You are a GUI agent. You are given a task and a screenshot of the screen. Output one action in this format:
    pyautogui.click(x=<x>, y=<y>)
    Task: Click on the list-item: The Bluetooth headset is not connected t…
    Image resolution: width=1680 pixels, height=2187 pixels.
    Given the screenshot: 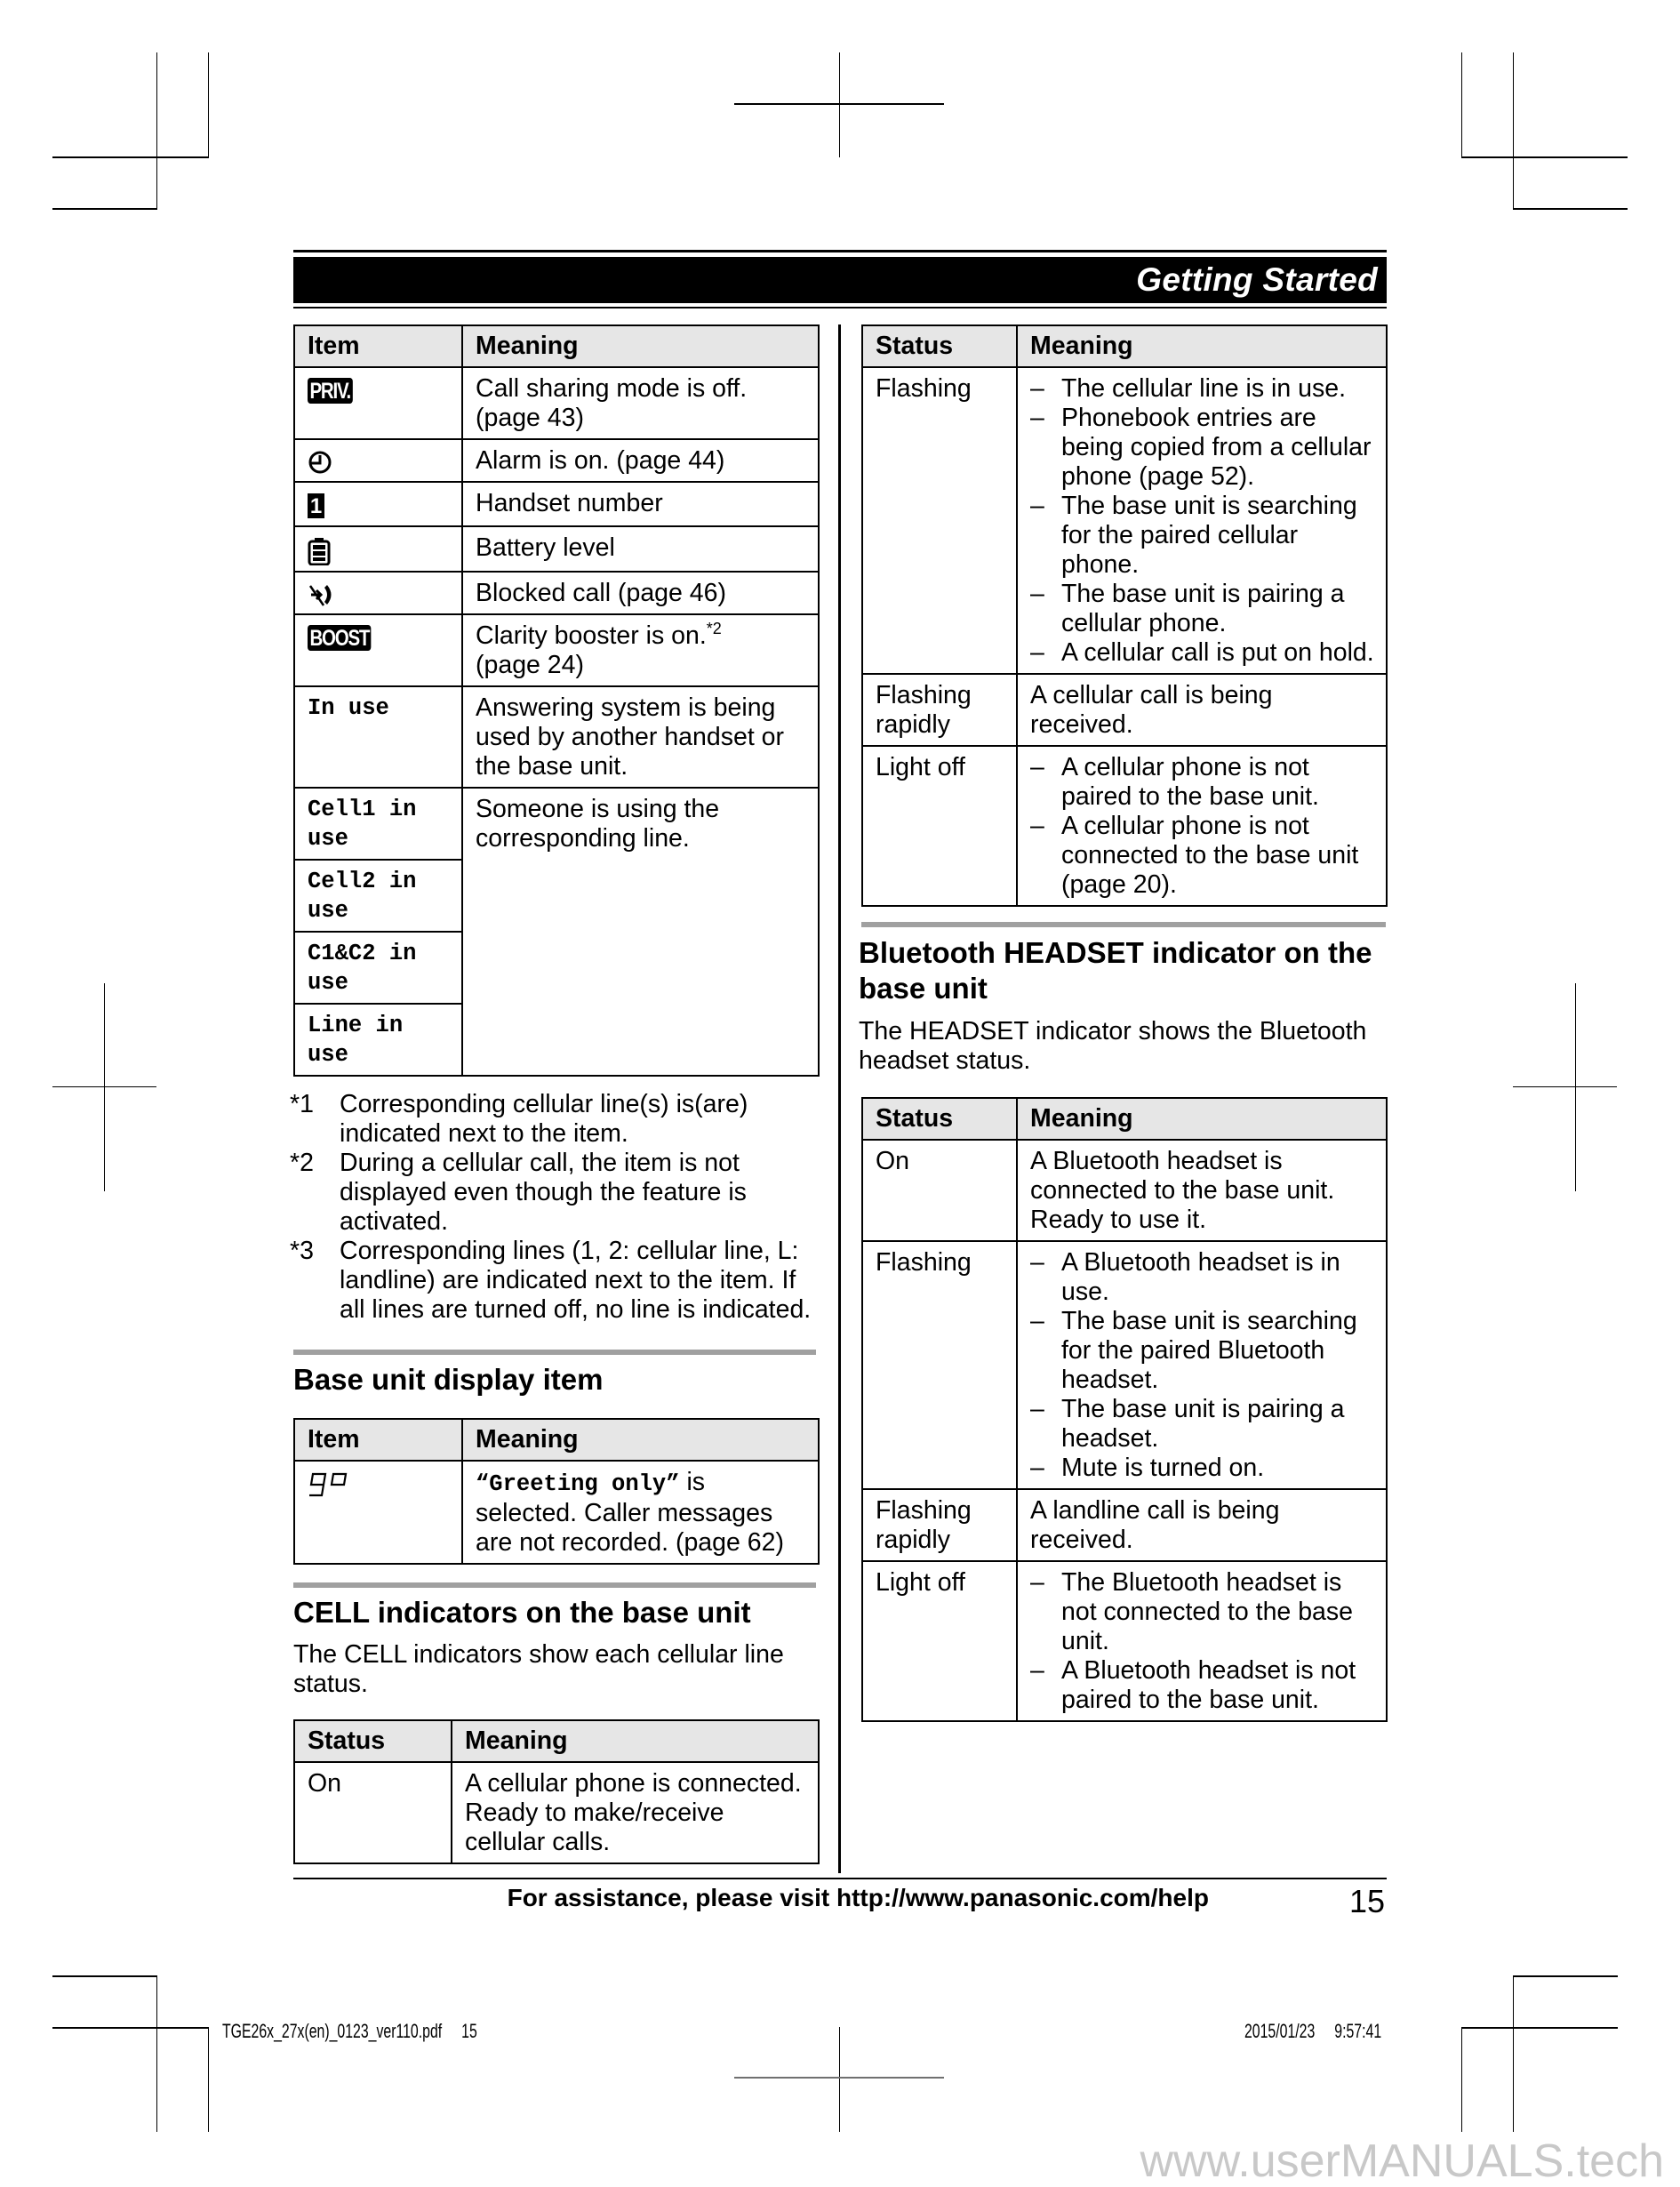 What is the action you would take?
    pyautogui.click(x=1202, y=1612)
    